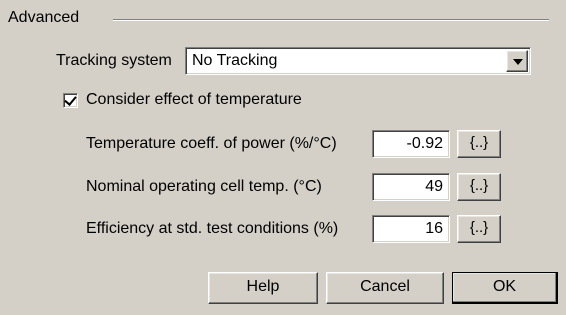  What do you see at coordinates (411, 229) in the screenshot?
I see `efficiency-input: 16` at bounding box center [411, 229].